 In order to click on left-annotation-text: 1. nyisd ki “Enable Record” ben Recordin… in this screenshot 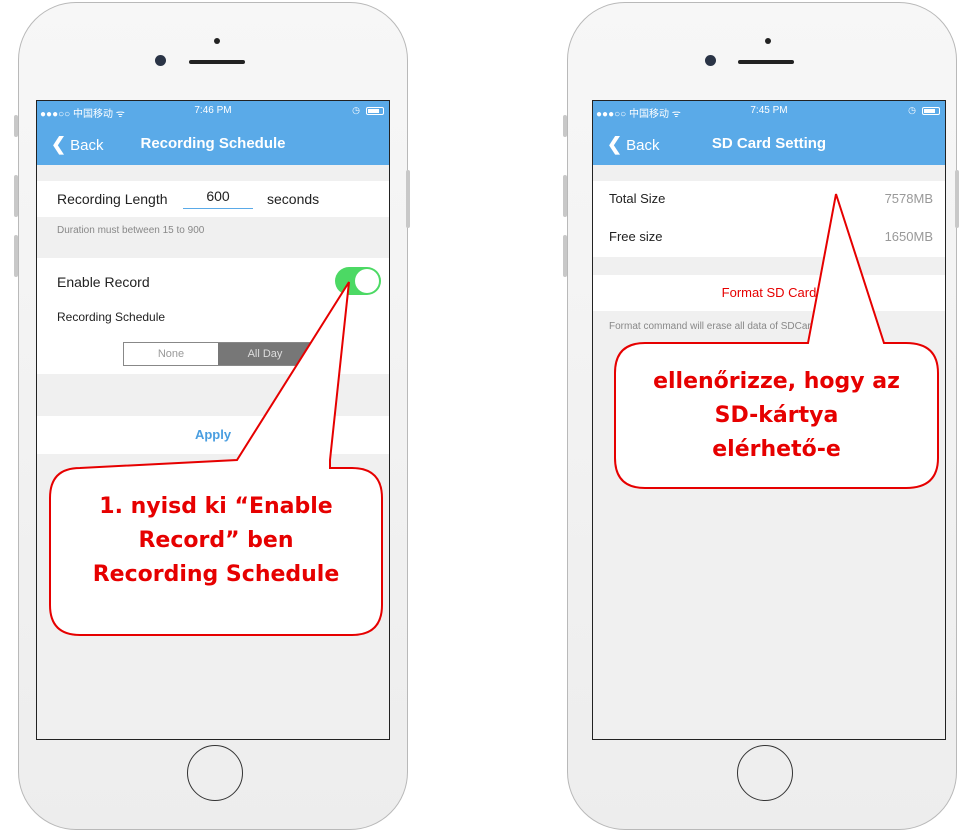, I will do `click(216, 541)`.